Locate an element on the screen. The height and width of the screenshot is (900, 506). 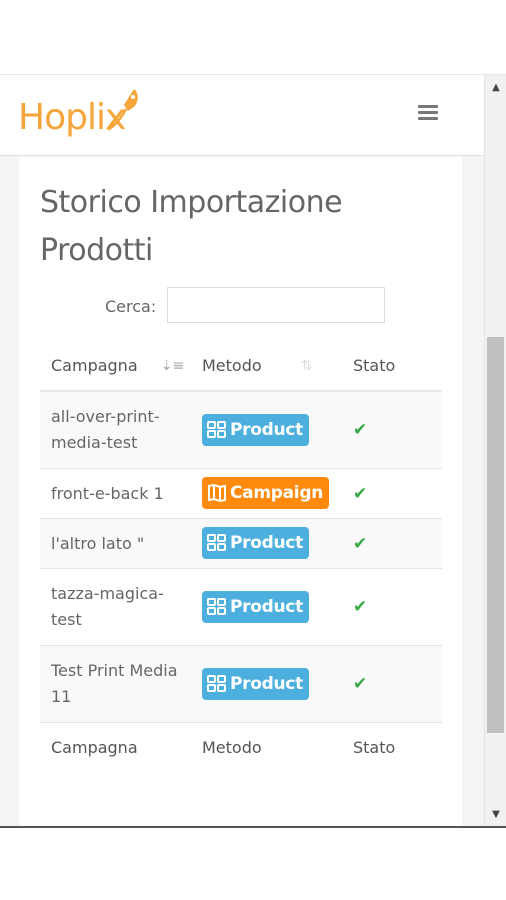
column-header-stato: Stato is located at coordinates (392, 366).